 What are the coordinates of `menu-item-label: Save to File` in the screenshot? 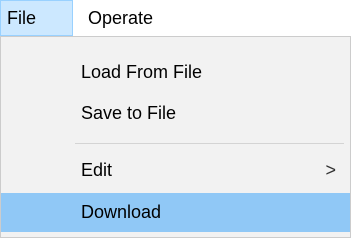 It's located at (129, 113).